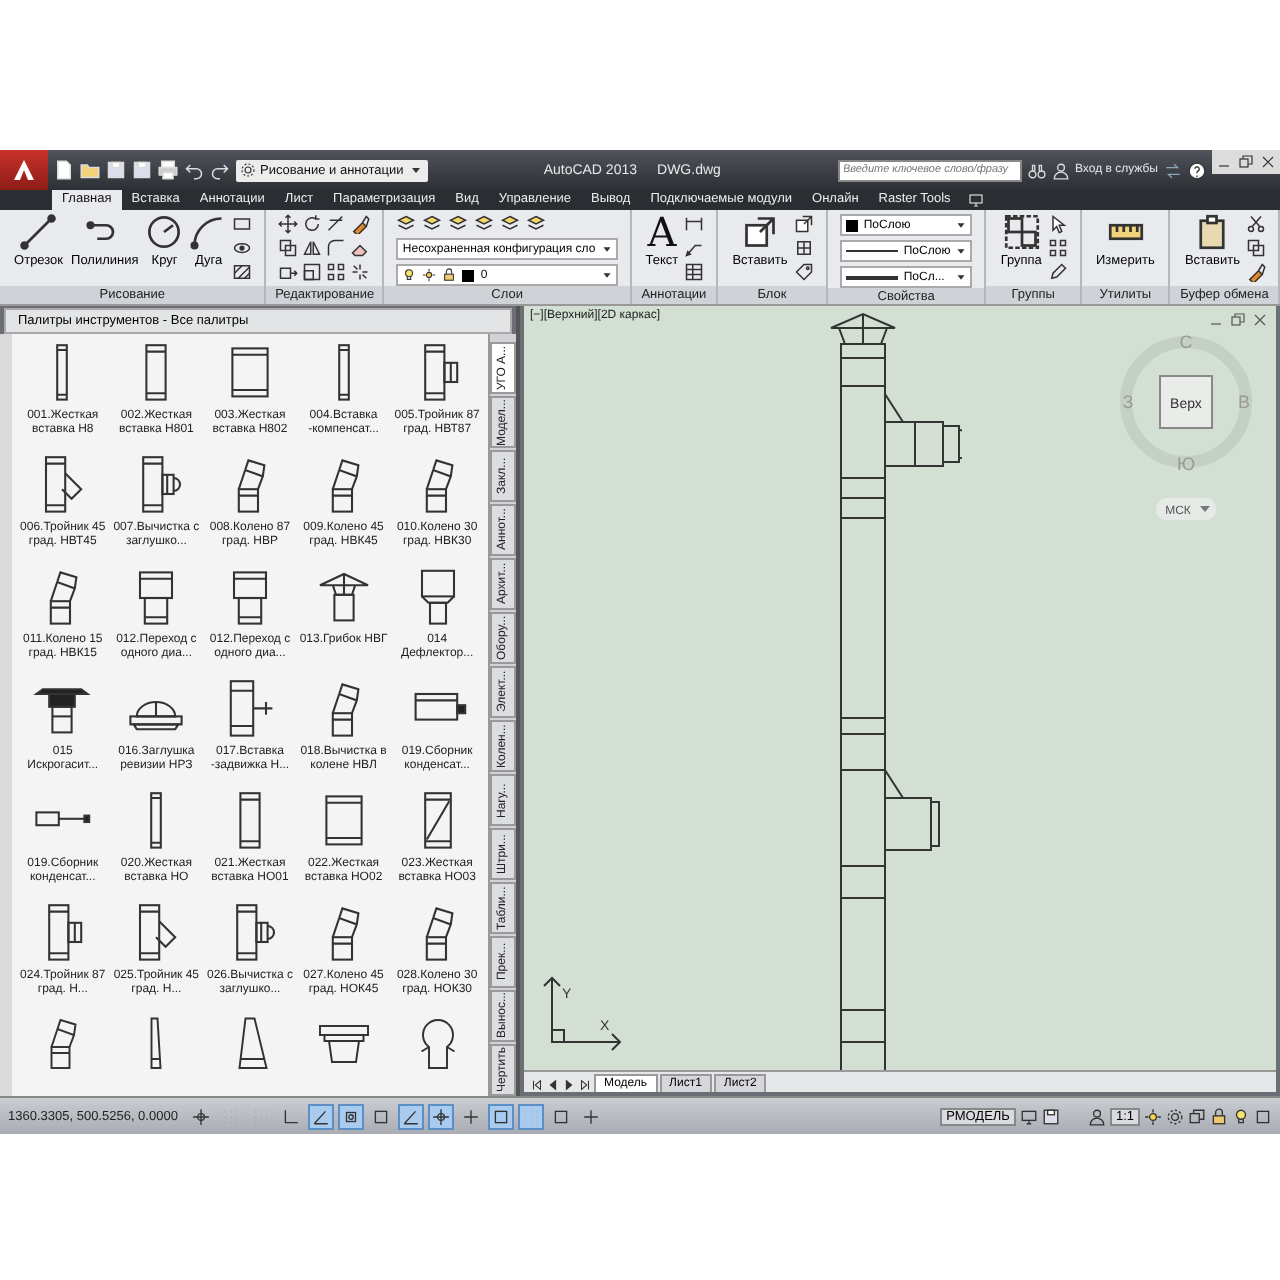 This screenshot has width=1280, height=1280. What do you see at coordinates (242, 248) in the screenshot?
I see `eye-icon` at bounding box center [242, 248].